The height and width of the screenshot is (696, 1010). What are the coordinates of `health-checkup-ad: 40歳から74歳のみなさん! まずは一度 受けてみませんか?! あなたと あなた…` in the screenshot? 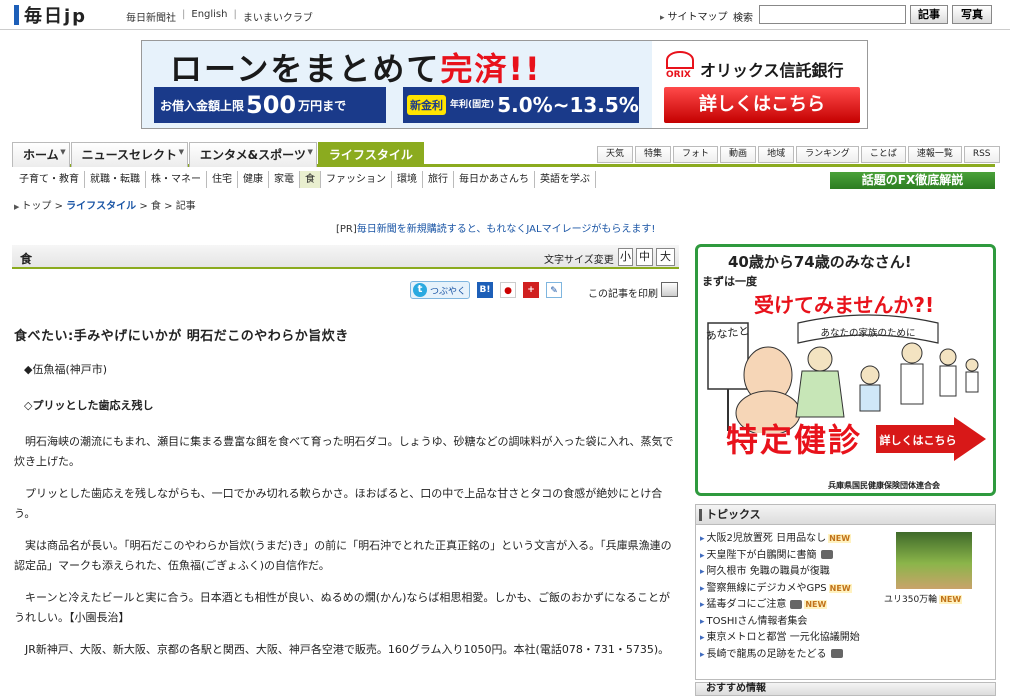 It's located at (845, 370).